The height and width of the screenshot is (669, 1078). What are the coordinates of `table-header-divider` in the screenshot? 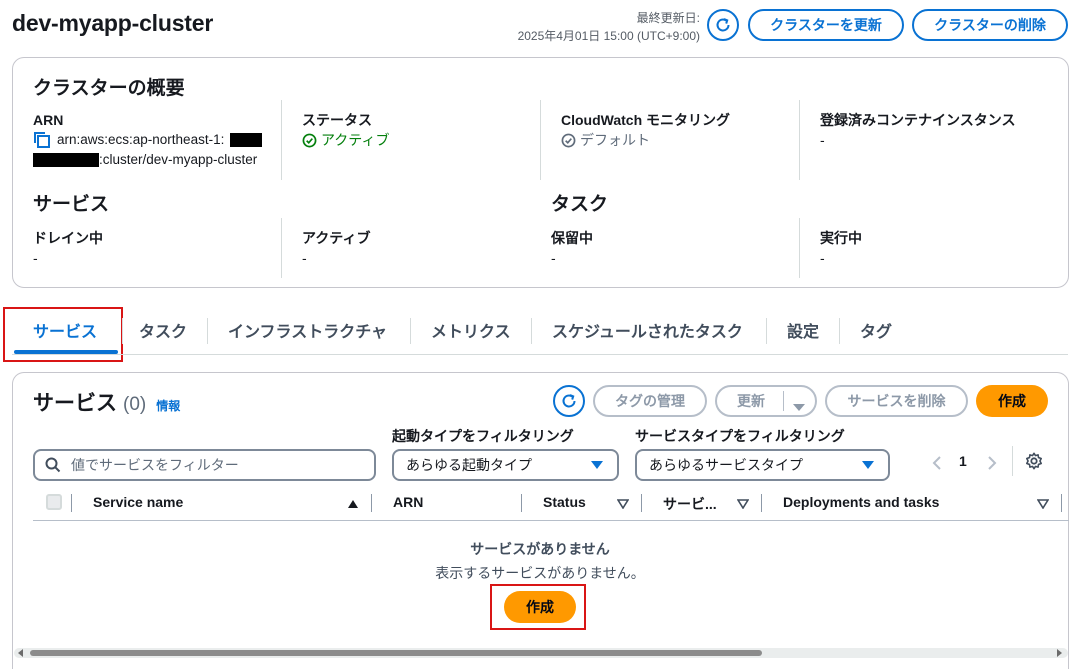 It's located at (551, 520).